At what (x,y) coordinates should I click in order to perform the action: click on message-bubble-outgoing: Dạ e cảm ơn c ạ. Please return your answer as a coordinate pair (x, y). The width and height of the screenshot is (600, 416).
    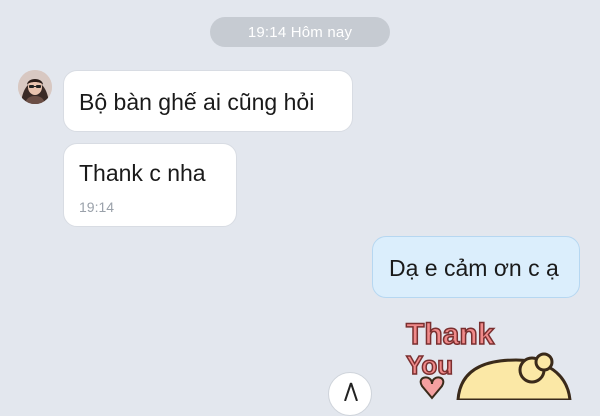
    Looking at the image, I should click on (476, 267).